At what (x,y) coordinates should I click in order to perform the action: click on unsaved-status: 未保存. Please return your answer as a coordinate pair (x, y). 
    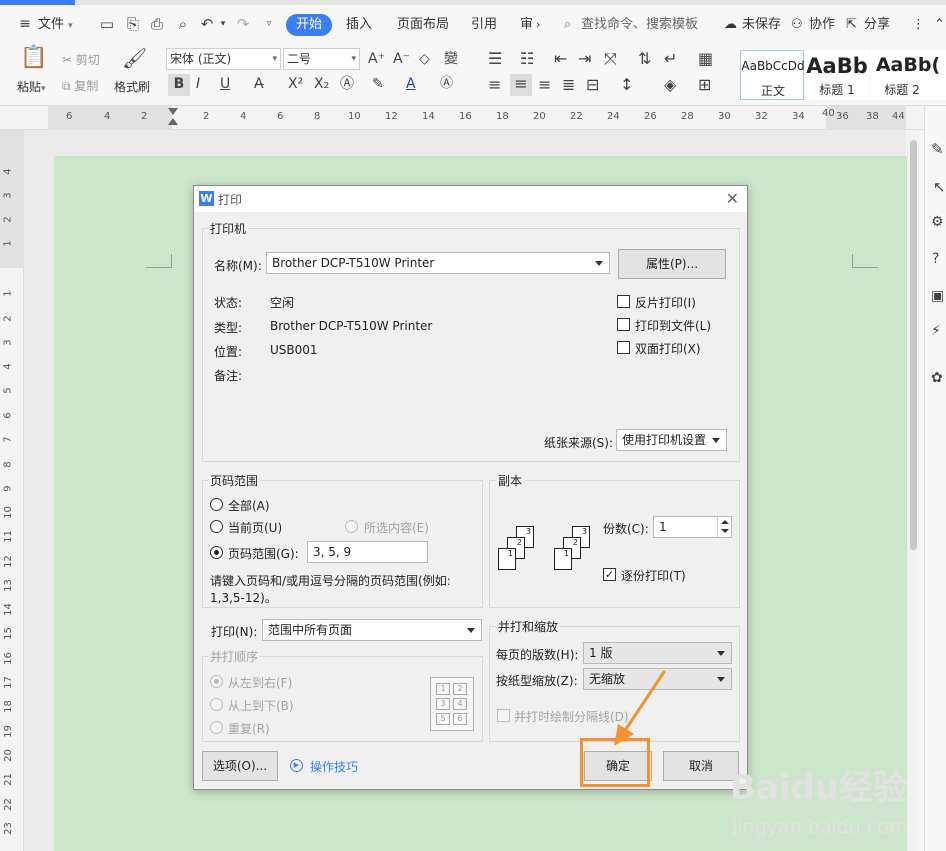
    Looking at the image, I should click on (761, 25).